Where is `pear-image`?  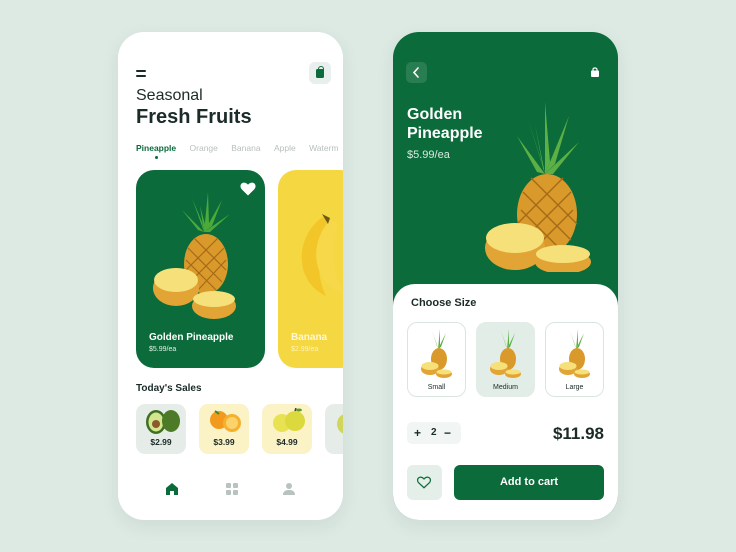
pear-image is located at coordinates (340, 424).